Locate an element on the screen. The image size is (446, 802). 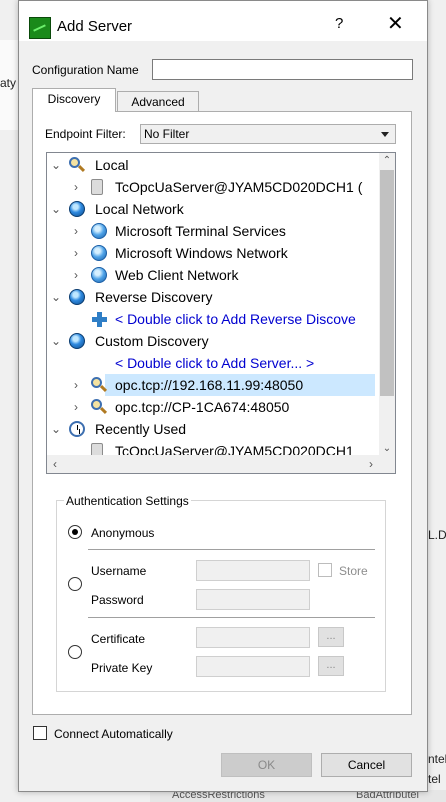
cancel-button: Cancel is located at coordinates (366, 765).